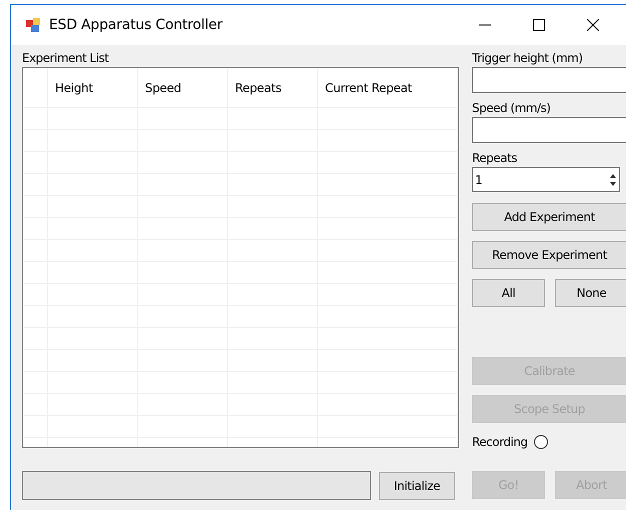  What do you see at coordinates (33, 25) in the screenshot?
I see `app-icon` at bounding box center [33, 25].